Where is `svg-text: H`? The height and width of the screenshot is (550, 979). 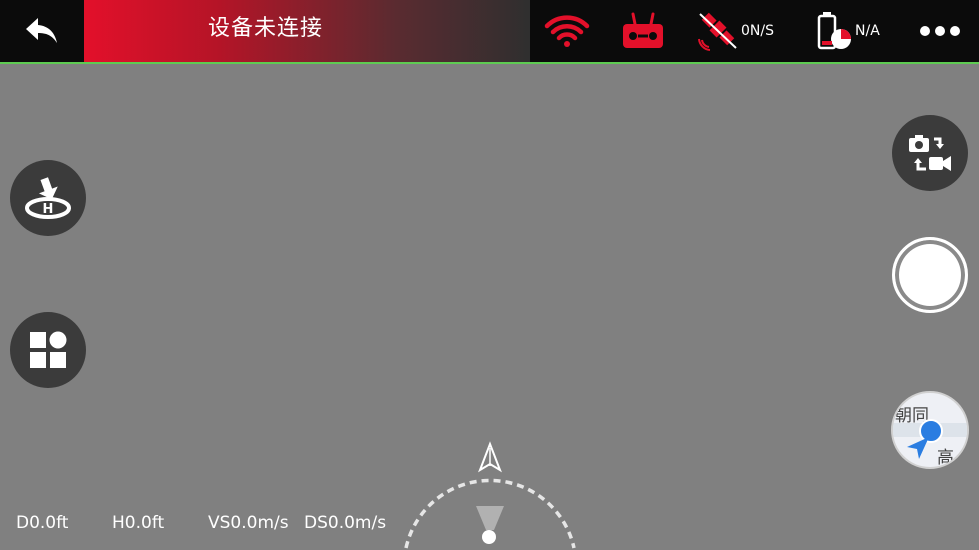 svg-text: H is located at coordinates (48, 209).